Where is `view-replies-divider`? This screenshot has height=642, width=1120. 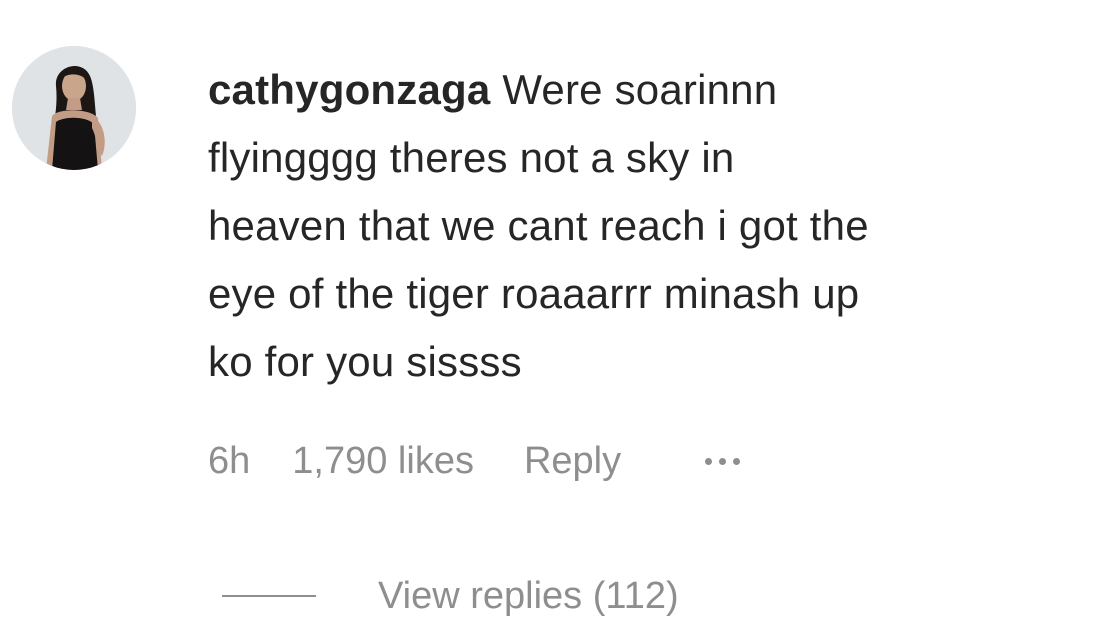
view-replies-divider is located at coordinates (269, 596).